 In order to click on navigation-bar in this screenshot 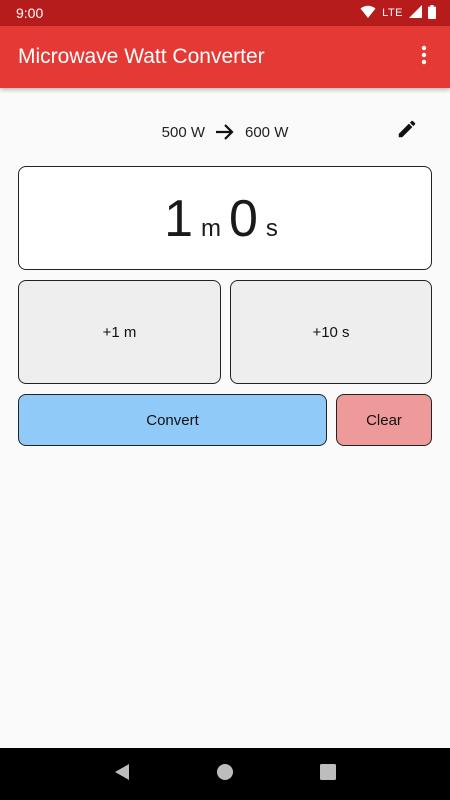, I will do `click(225, 774)`.